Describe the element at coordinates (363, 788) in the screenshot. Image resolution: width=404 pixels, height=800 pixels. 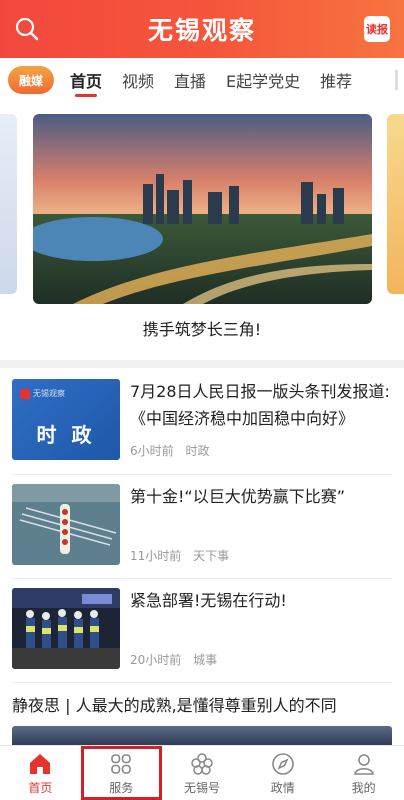
I see `nav-label: 我的` at that location.